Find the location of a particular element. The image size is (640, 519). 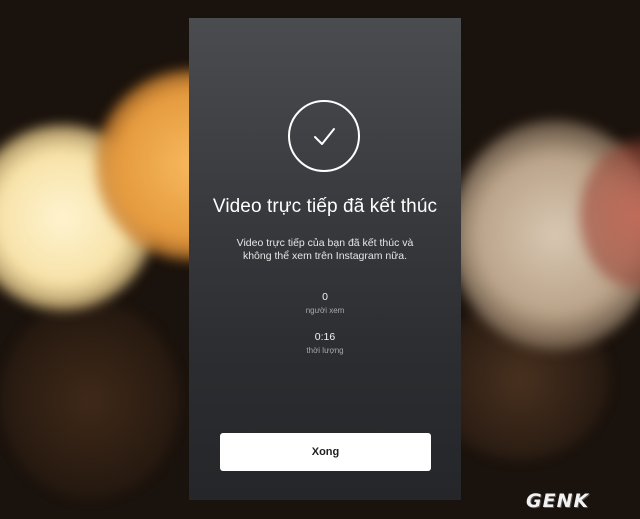

genk-watermark-logo: GENK is located at coordinates (558, 501).